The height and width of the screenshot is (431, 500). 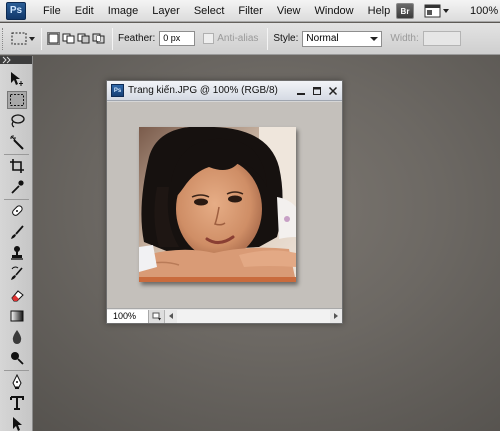 I want to click on bridge-button: Br, so click(x=405, y=11).